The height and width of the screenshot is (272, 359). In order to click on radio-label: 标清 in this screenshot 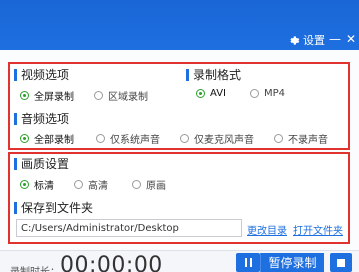, I will do `click(44, 186)`.